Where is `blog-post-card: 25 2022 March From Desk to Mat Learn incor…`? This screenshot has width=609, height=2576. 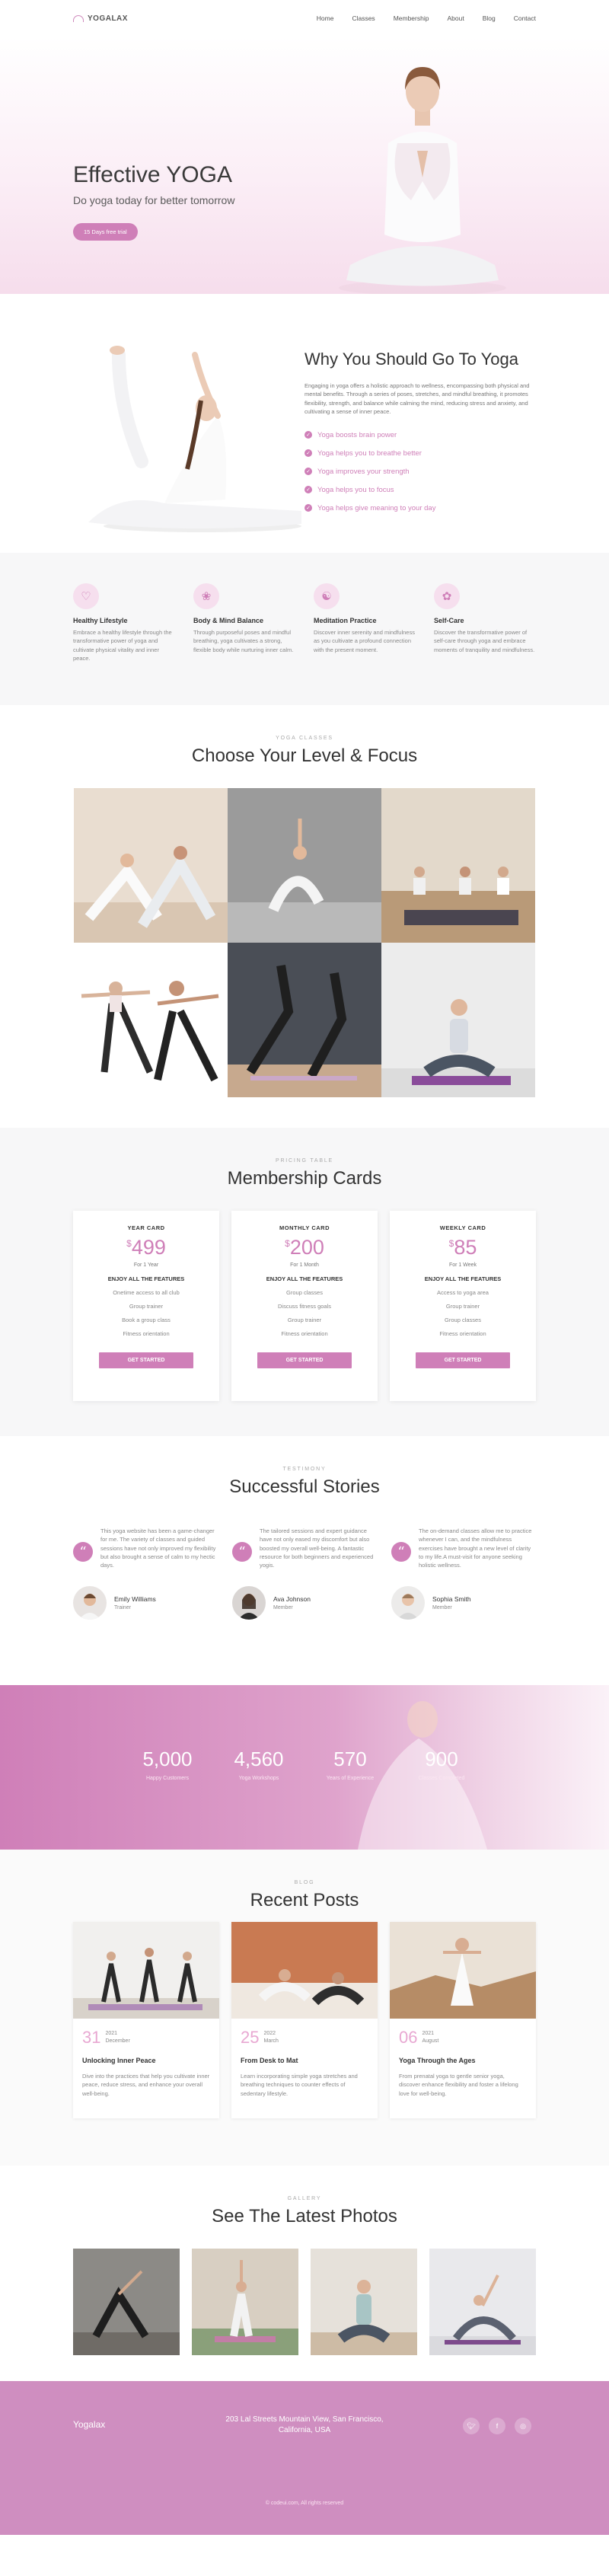 blog-post-card: 25 2022 March From Desk to Mat Learn incor… is located at coordinates (304, 2020).